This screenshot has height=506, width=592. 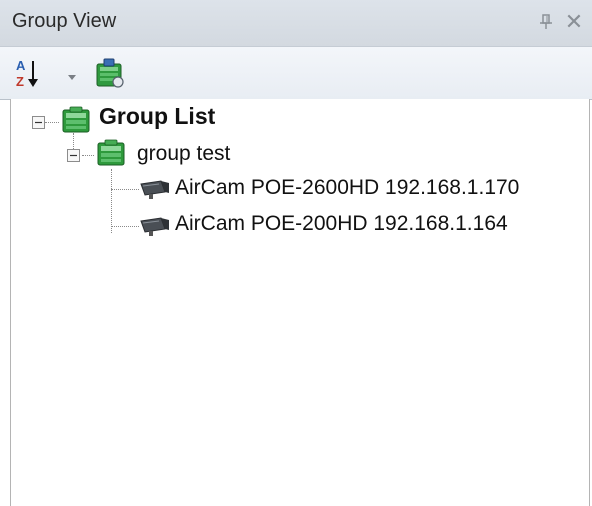 What do you see at coordinates (157, 116) in the screenshot?
I see `tree-node-label: Group List` at bounding box center [157, 116].